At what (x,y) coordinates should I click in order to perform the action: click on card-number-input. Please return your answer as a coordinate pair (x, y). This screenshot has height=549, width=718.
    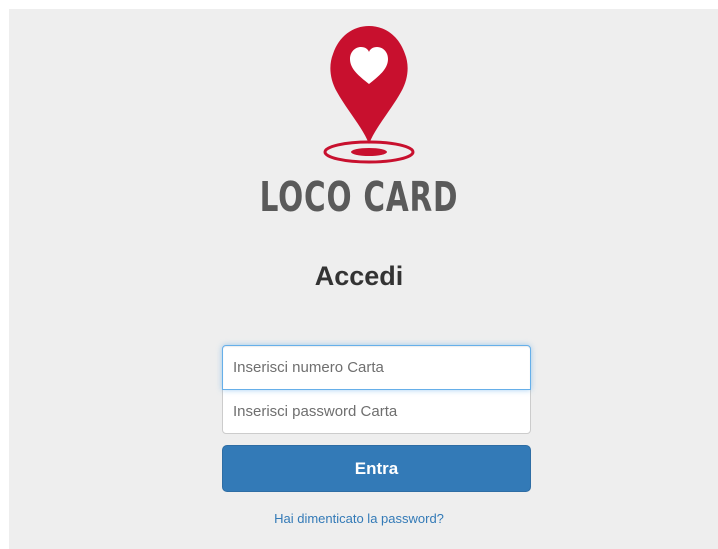
    Looking at the image, I should click on (376, 367).